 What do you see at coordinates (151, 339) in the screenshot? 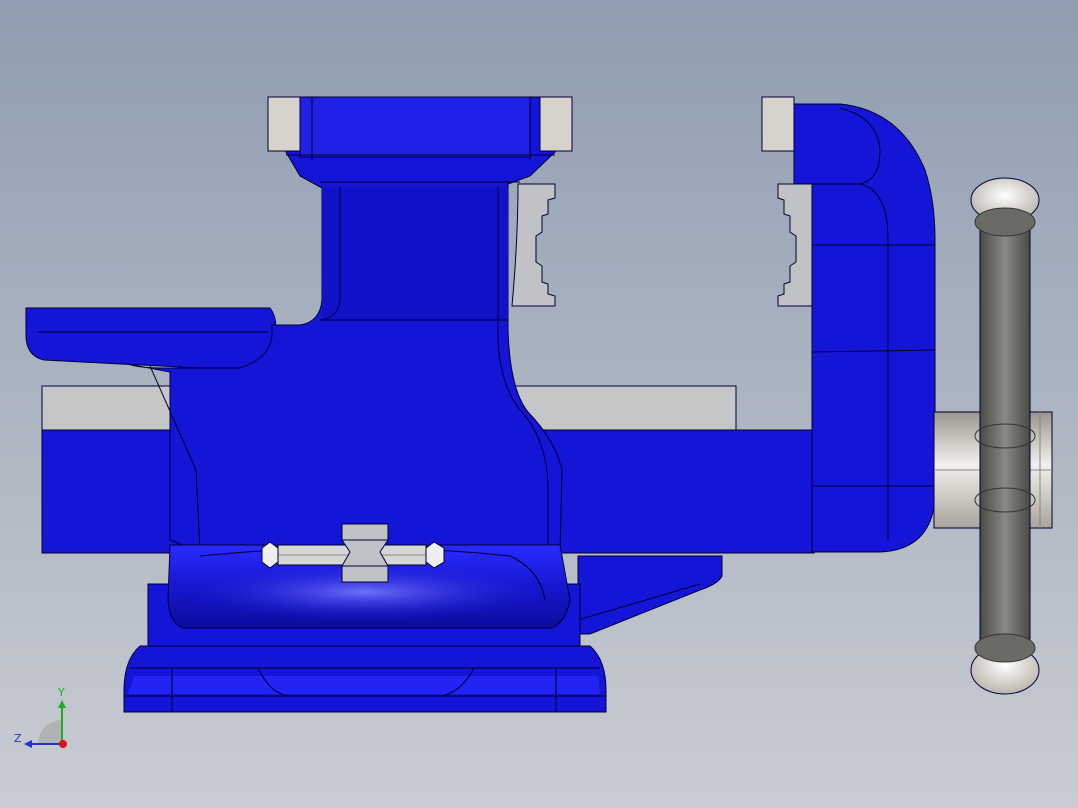
I see `anvil-platform` at bounding box center [151, 339].